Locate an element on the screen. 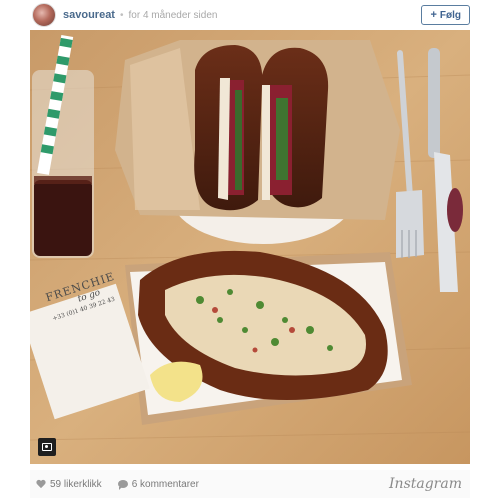 This screenshot has height=500, width=500. avatar is located at coordinates (44, 15).